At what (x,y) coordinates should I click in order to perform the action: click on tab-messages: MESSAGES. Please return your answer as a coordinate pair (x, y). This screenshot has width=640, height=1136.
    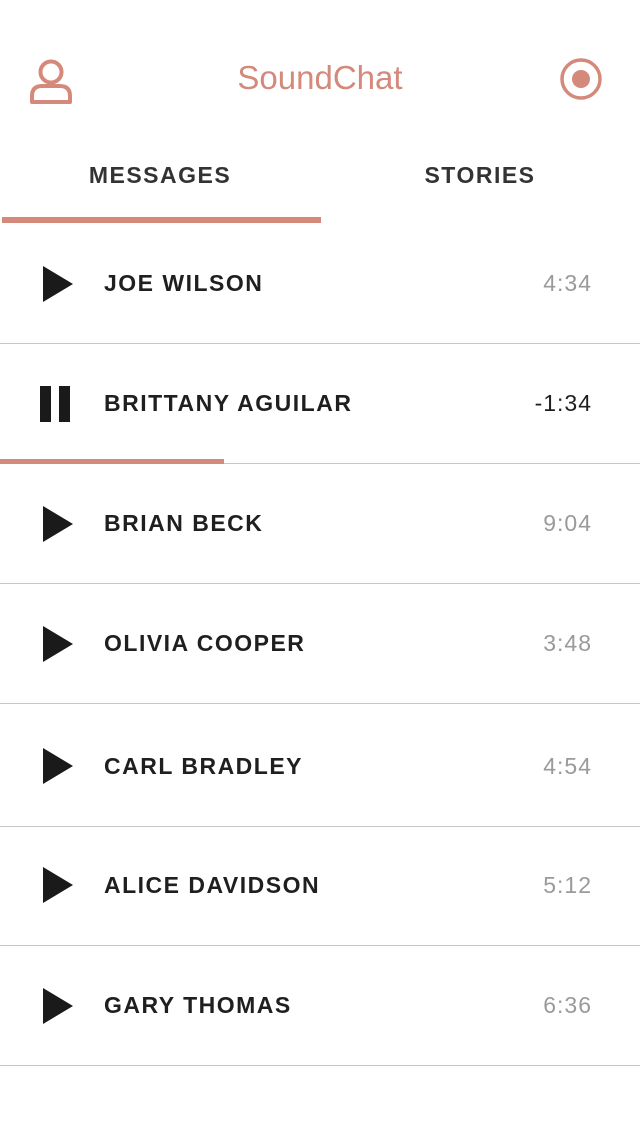
    Looking at the image, I should click on (160, 182).